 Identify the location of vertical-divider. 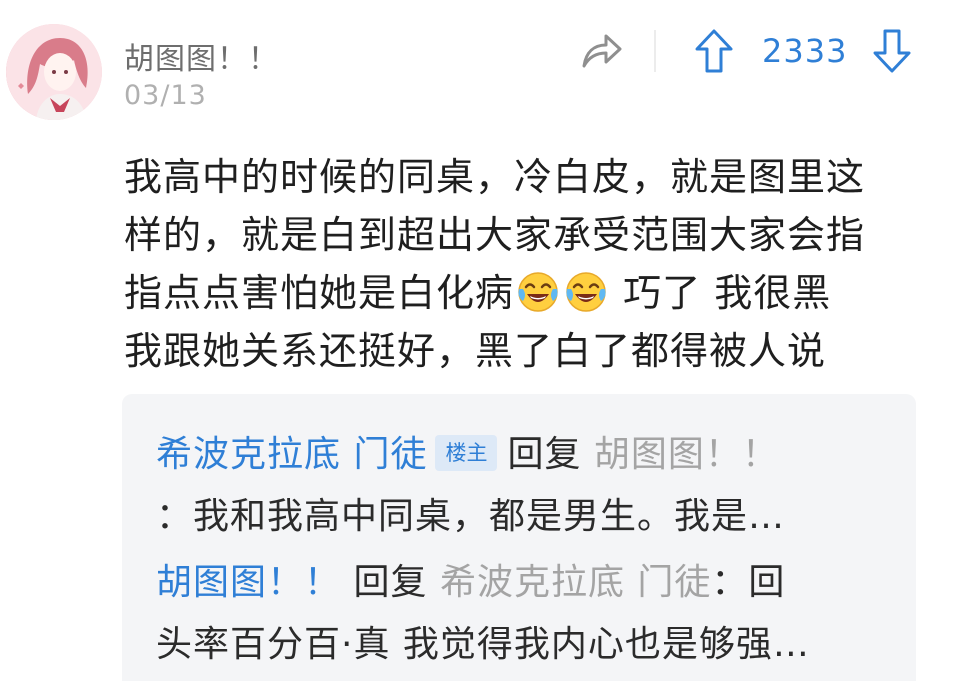
(655, 51).